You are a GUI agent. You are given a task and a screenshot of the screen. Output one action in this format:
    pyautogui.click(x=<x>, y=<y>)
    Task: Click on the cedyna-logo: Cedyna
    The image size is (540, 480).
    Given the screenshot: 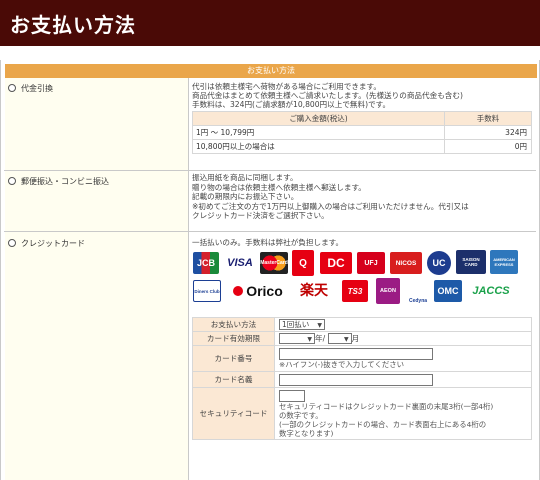 What is the action you would take?
    pyautogui.click(x=418, y=291)
    